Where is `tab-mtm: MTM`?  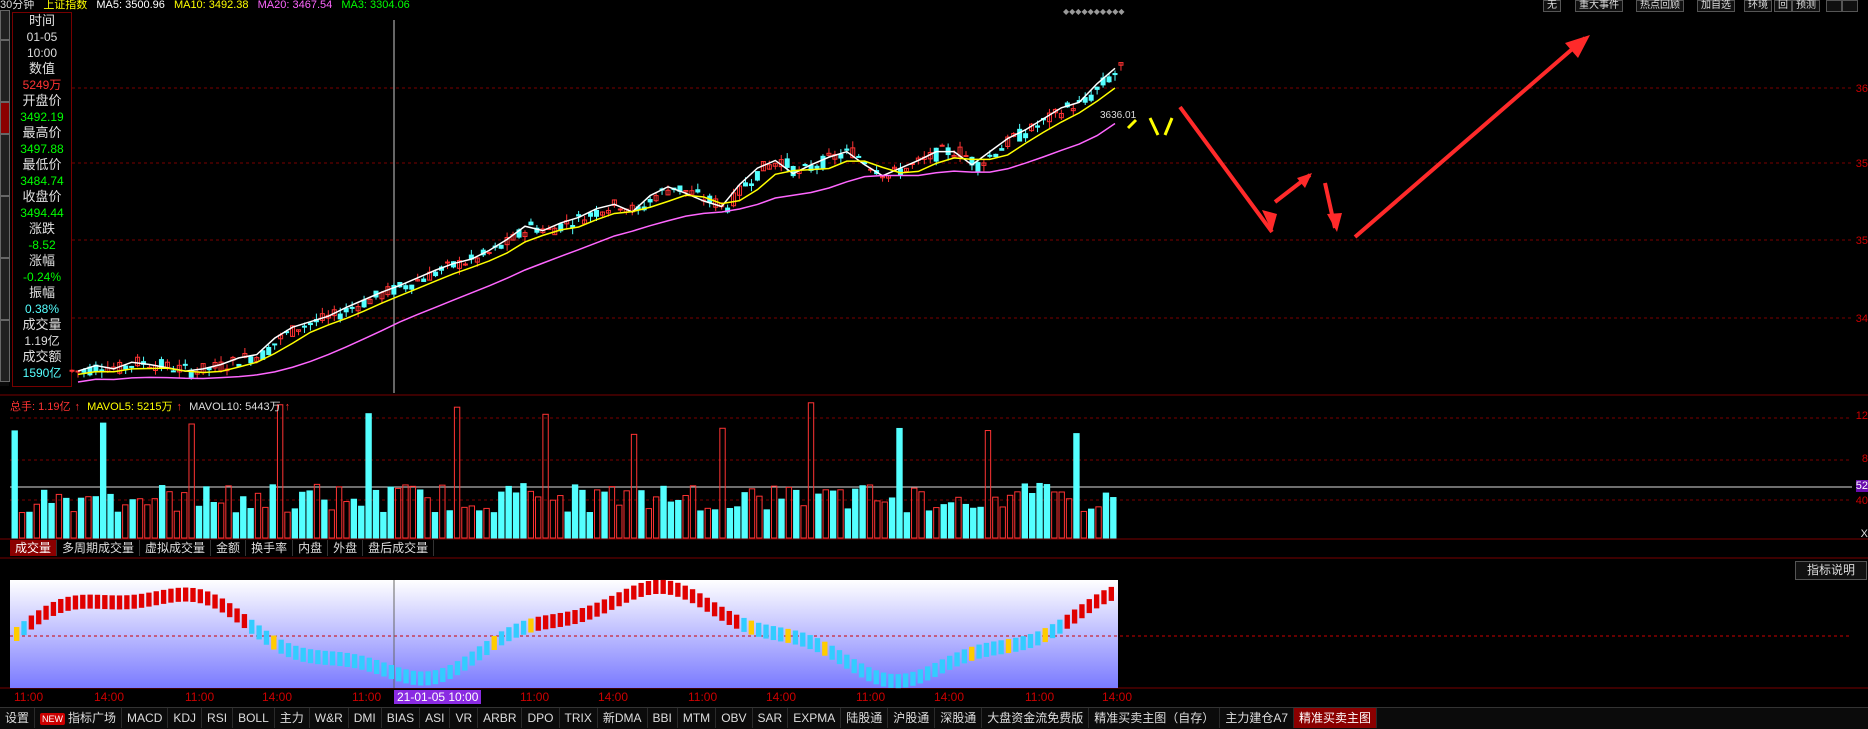
tab-mtm: MTM is located at coordinates (697, 718).